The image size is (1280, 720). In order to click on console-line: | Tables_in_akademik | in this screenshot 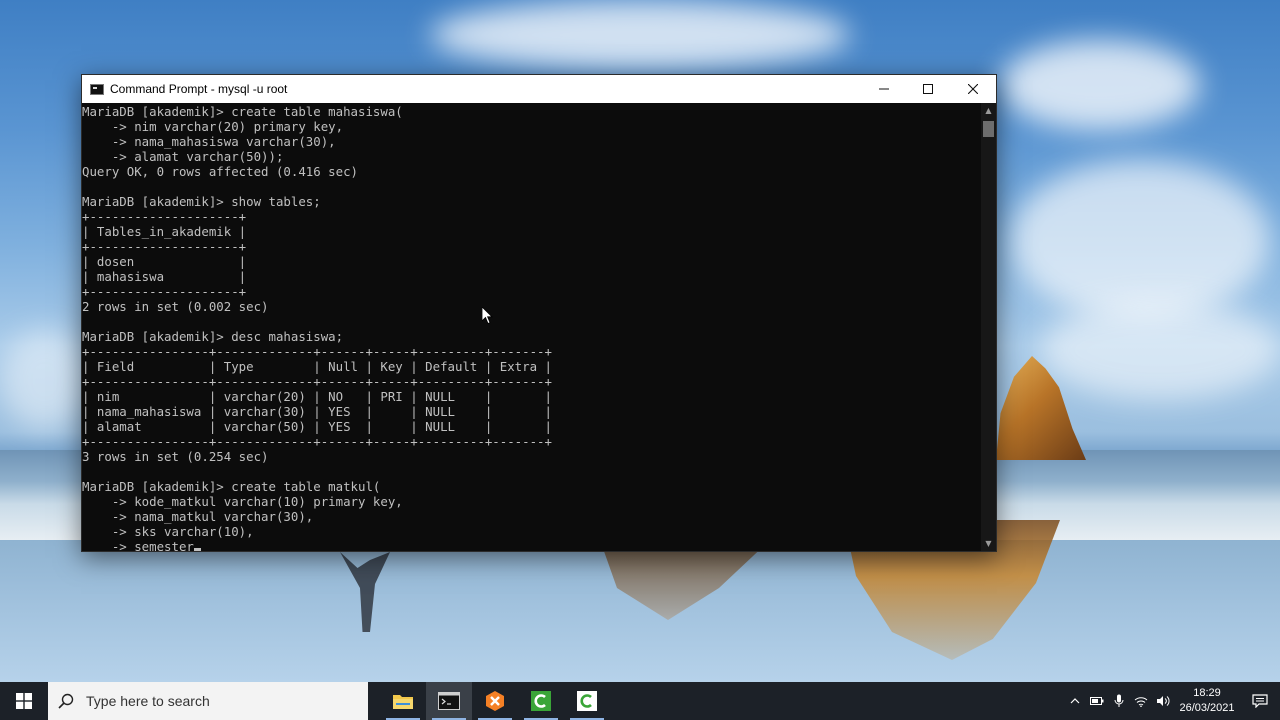, I will do `click(164, 231)`.